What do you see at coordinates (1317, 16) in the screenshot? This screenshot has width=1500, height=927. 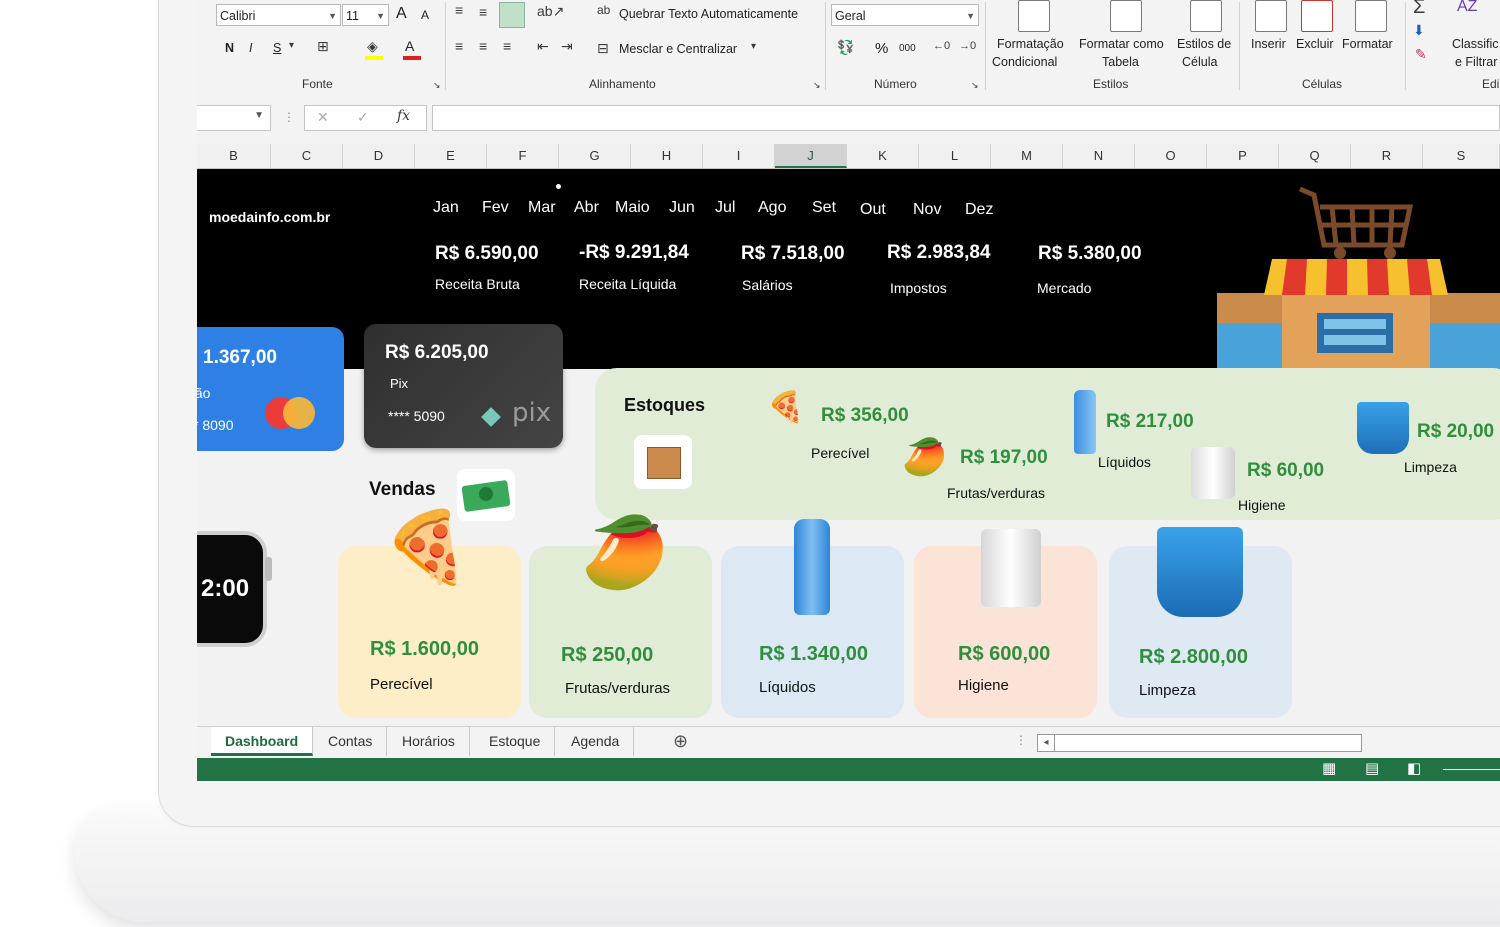 I see `delete-cells-icon` at bounding box center [1317, 16].